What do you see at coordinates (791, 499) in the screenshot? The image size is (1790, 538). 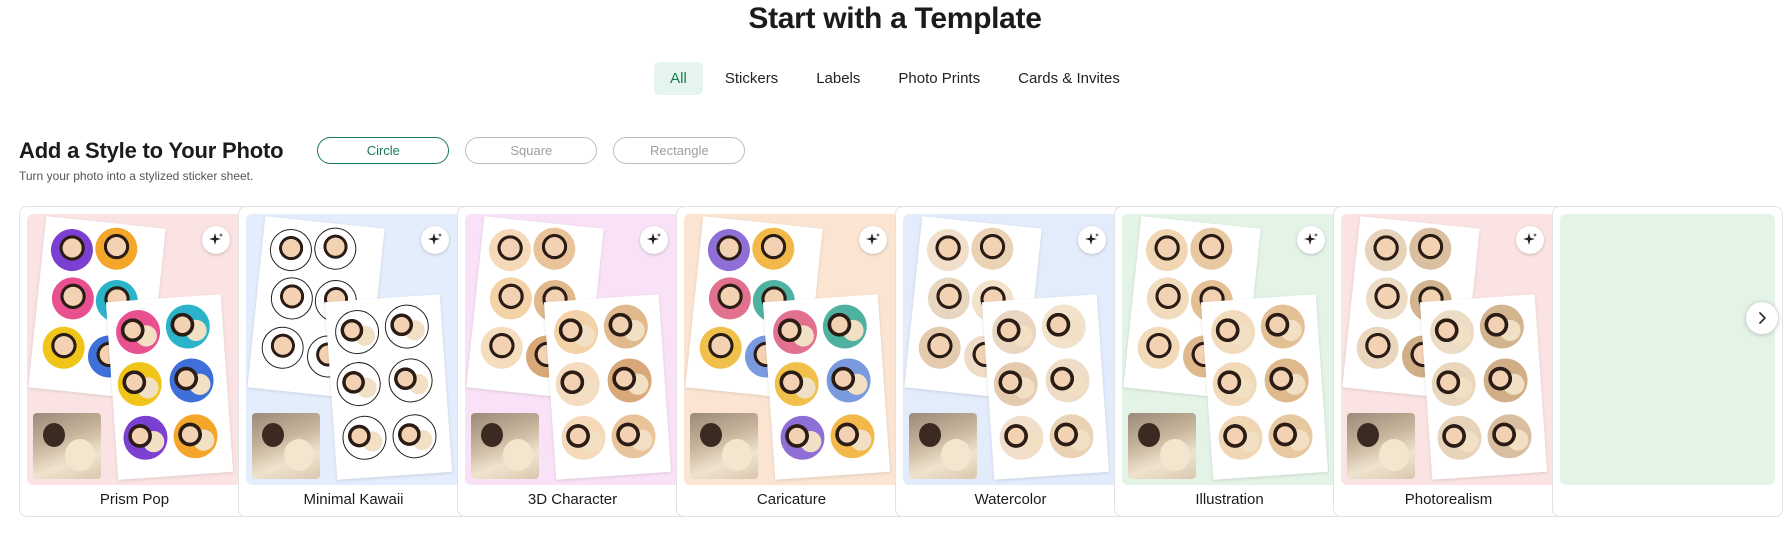 I see `template-card-label: Caricature` at bounding box center [791, 499].